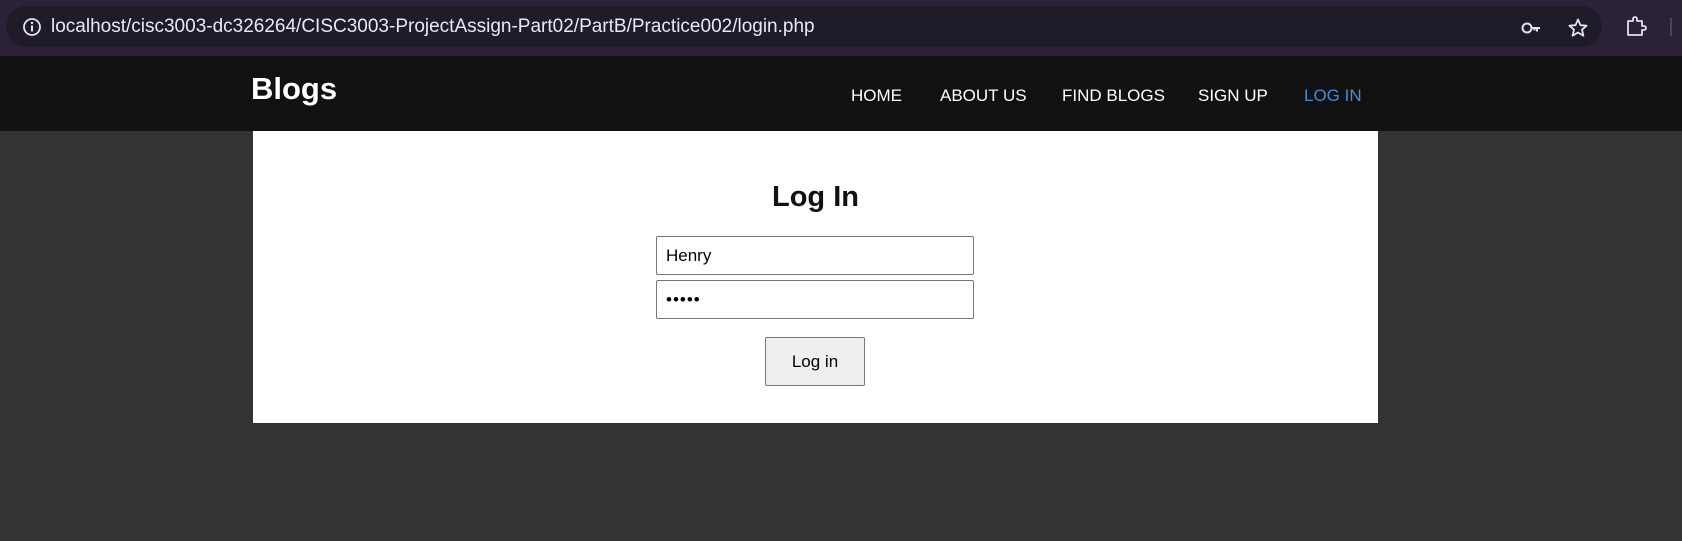  Describe the element at coordinates (983, 96) in the screenshot. I see `nav-link-about-us: ABOUT US` at that location.